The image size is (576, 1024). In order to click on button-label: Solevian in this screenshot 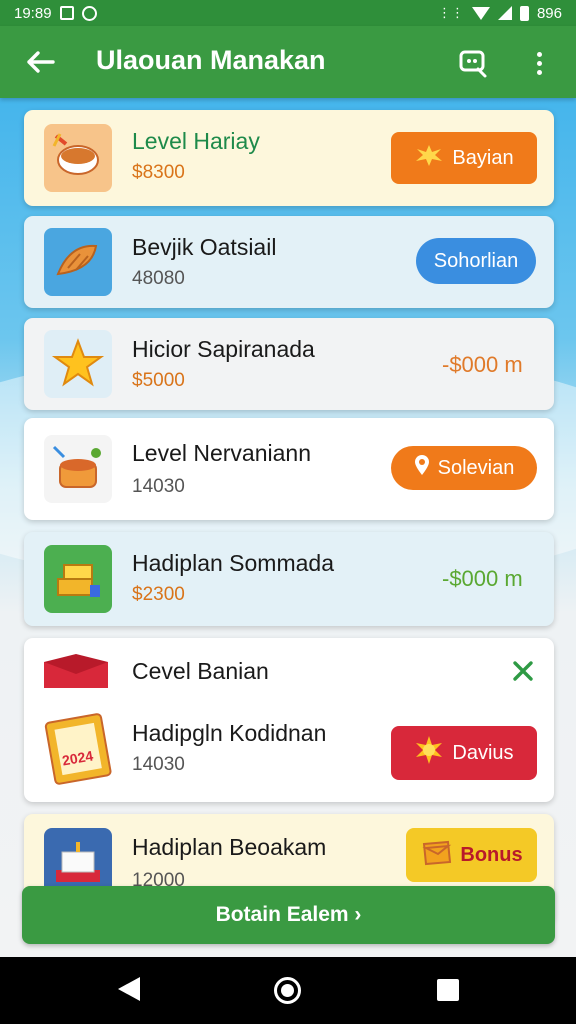, I will do `click(476, 467)`.